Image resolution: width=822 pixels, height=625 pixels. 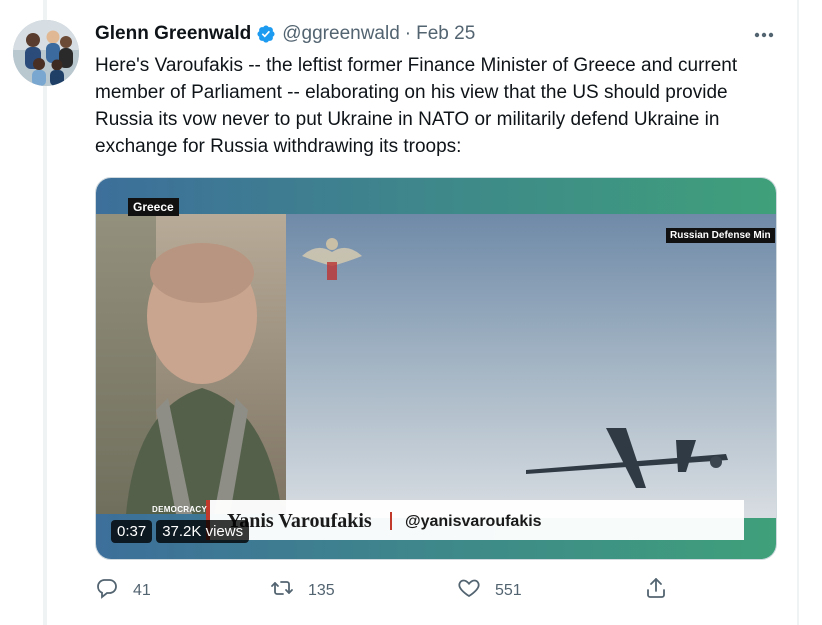 I want to click on reply-button: 41, so click(x=123, y=590).